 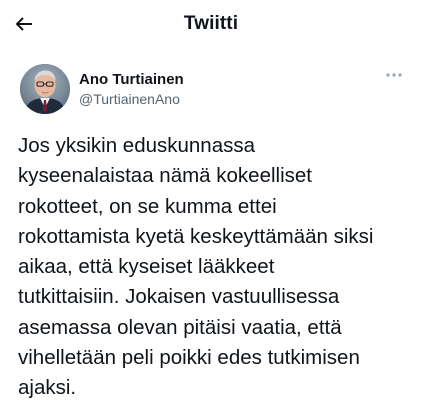 What do you see at coordinates (131, 79) in the screenshot?
I see `display-name: Ano Turtiainen` at bounding box center [131, 79].